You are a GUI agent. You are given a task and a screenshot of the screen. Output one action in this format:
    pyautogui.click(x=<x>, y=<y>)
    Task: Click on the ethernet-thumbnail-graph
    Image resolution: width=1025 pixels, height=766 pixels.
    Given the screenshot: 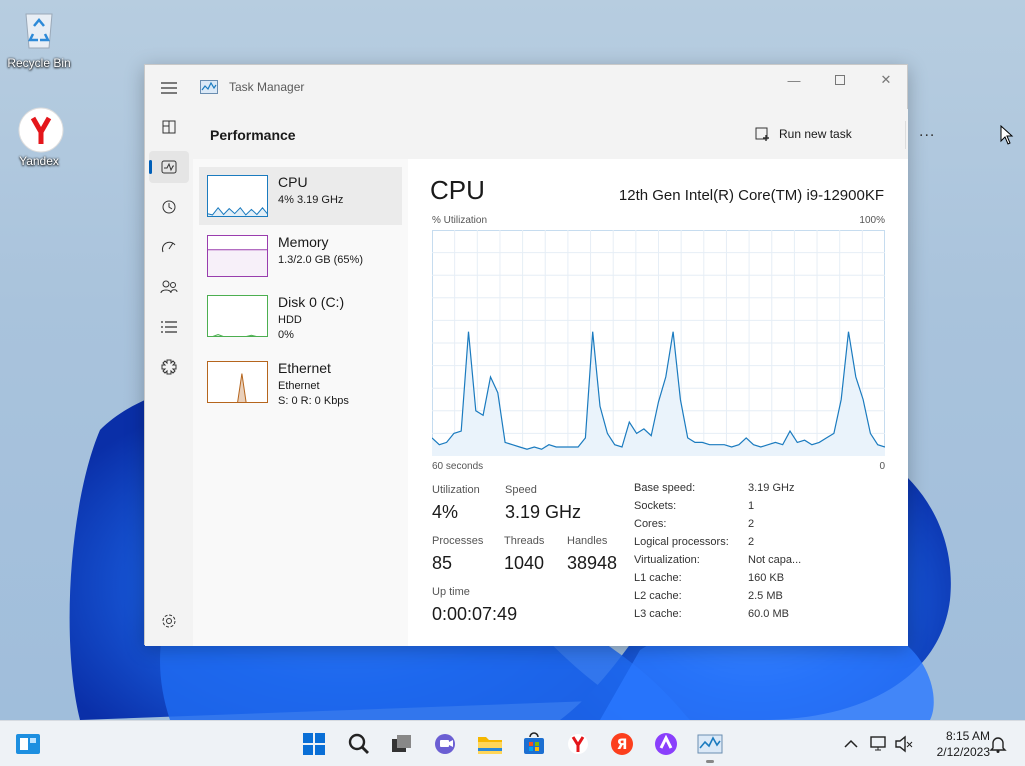 What is the action you would take?
    pyautogui.click(x=237, y=382)
    